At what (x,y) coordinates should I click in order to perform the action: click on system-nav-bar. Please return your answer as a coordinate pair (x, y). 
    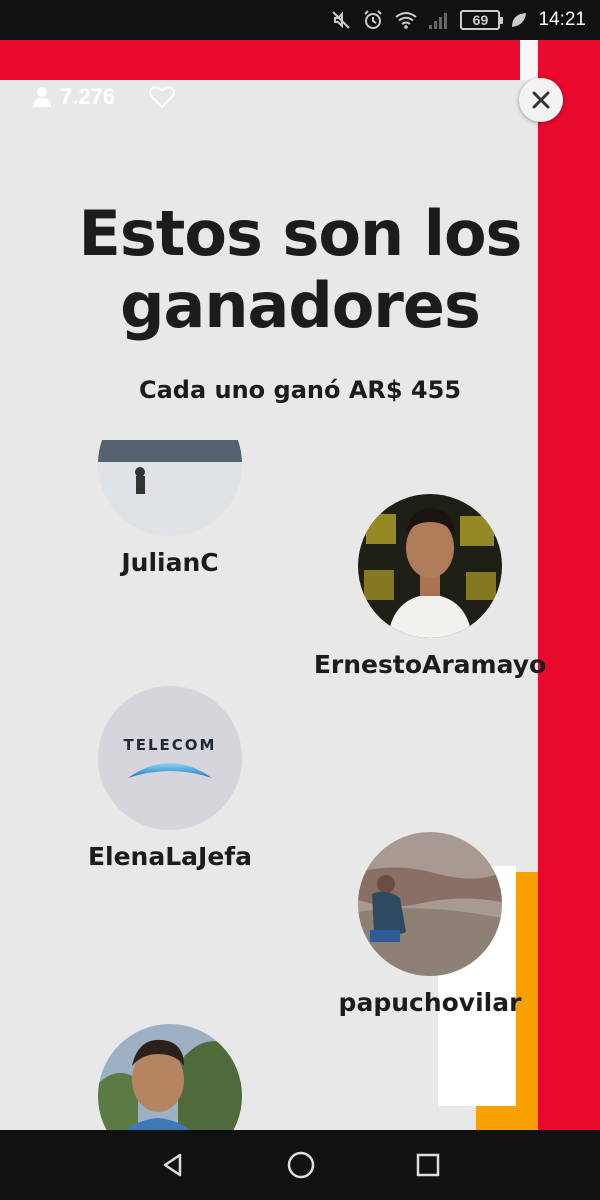
    Looking at the image, I should click on (300, 1165).